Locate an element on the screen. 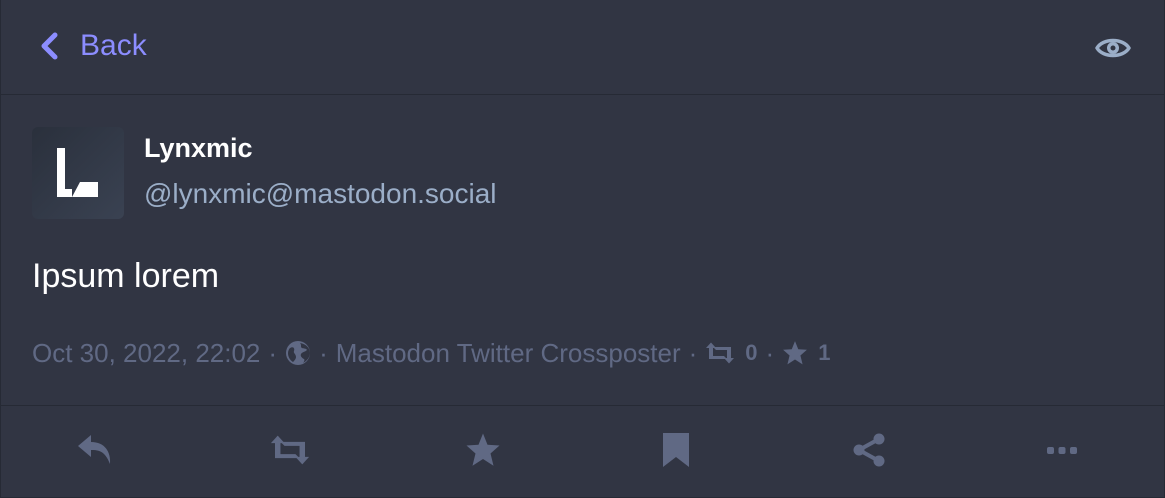  status-content: Ipsum lorem is located at coordinates (126, 276).